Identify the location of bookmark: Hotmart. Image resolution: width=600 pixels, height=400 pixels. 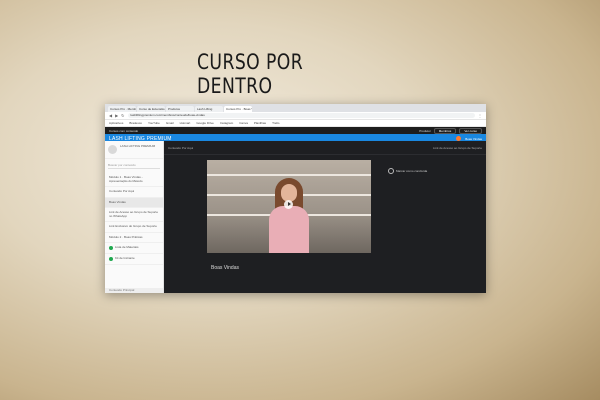
(185, 123).